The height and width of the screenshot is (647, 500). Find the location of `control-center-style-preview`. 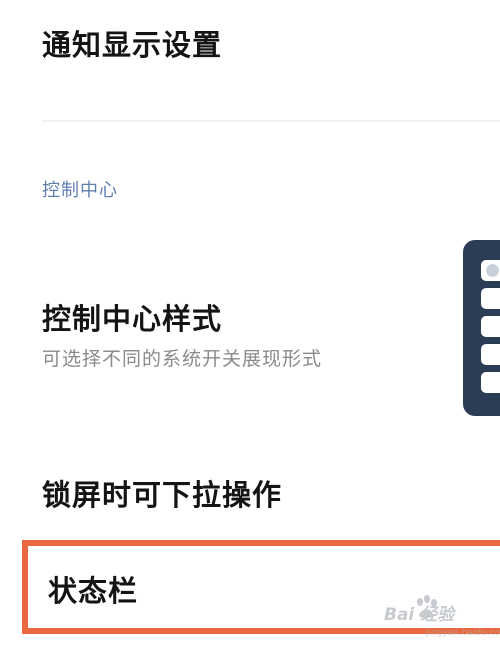

control-center-style-preview is located at coordinates (481, 328).